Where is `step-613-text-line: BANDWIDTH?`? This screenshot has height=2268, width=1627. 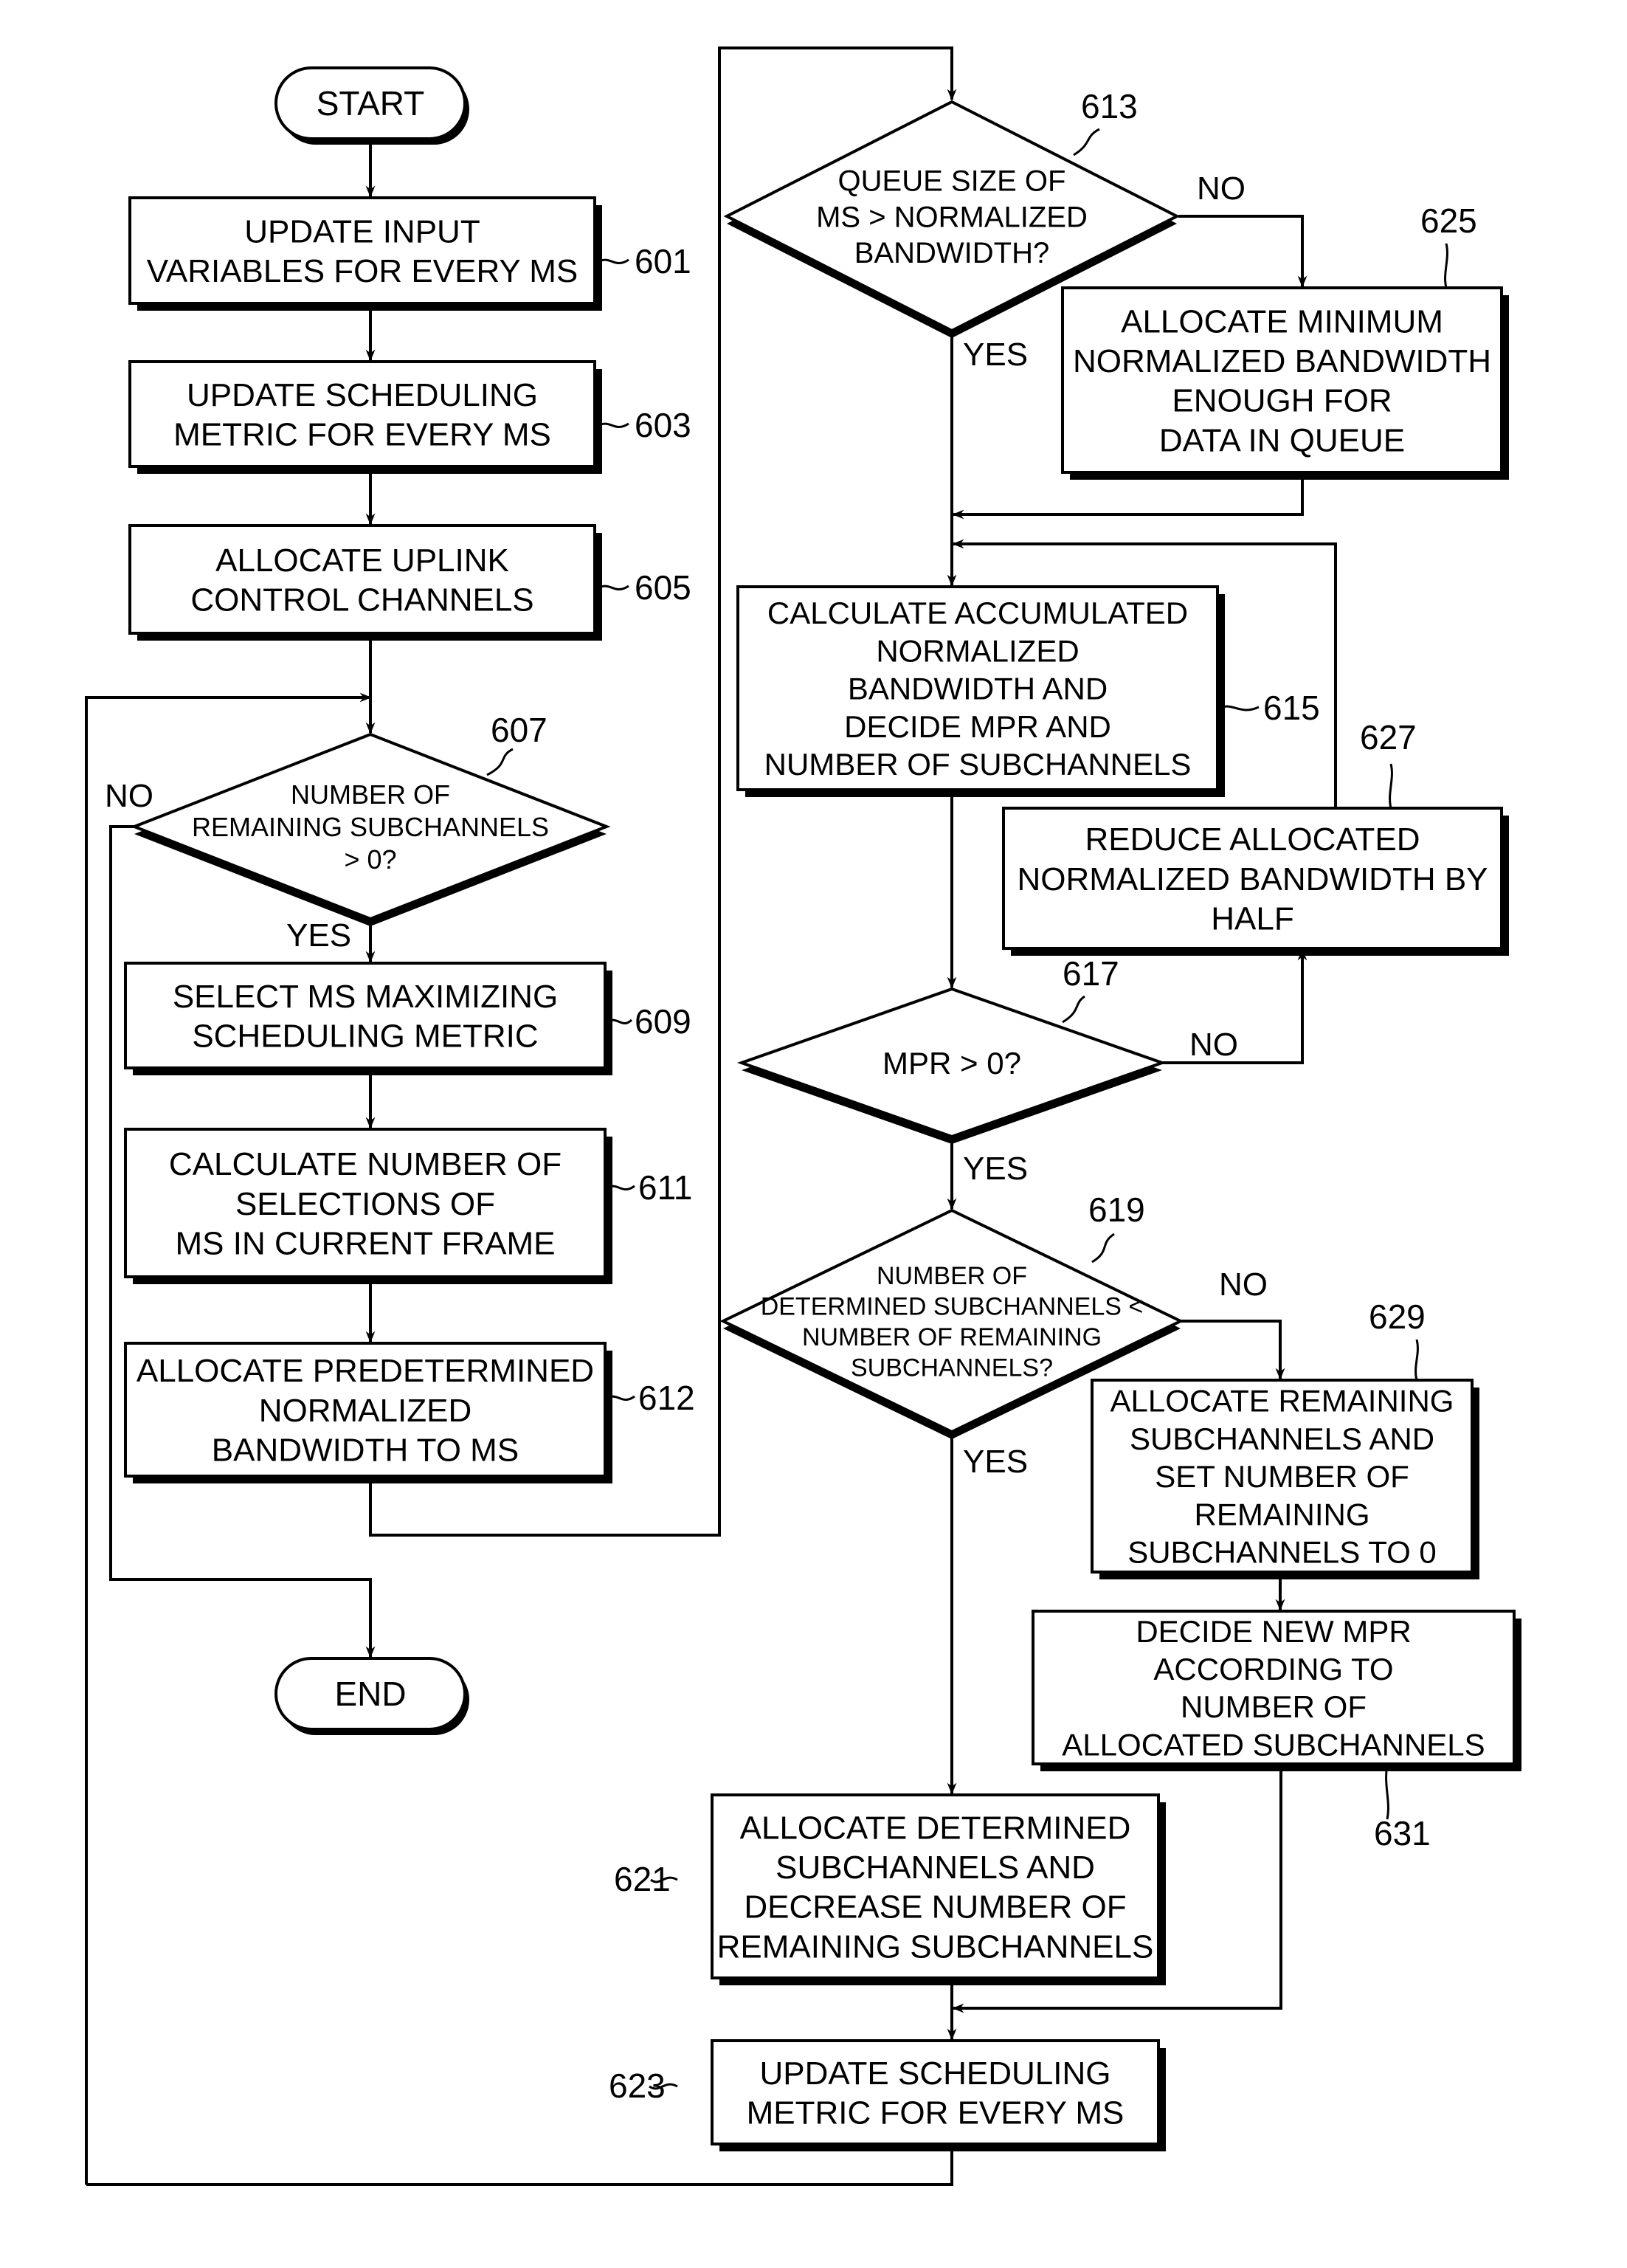 step-613-text-line: BANDWIDTH? is located at coordinates (952, 253).